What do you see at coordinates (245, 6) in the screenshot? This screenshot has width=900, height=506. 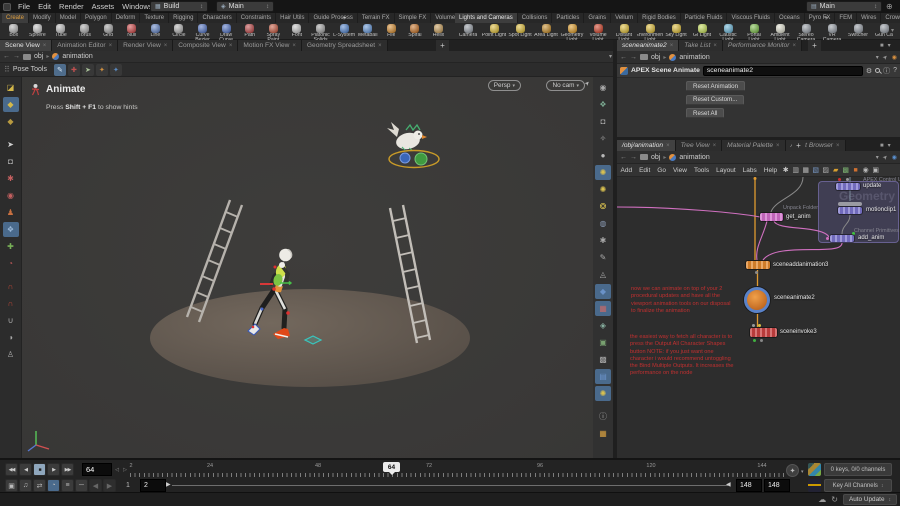 I see `main-menu-dropdown: ◈ Main ↕` at bounding box center [245, 6].